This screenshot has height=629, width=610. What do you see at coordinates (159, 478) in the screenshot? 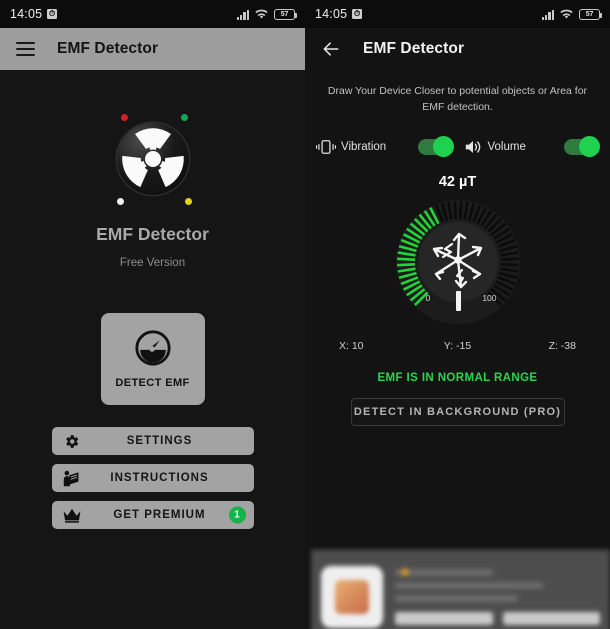
I see `instructions-label: INSTRUCTIONS` at bounding box center [159, 478].